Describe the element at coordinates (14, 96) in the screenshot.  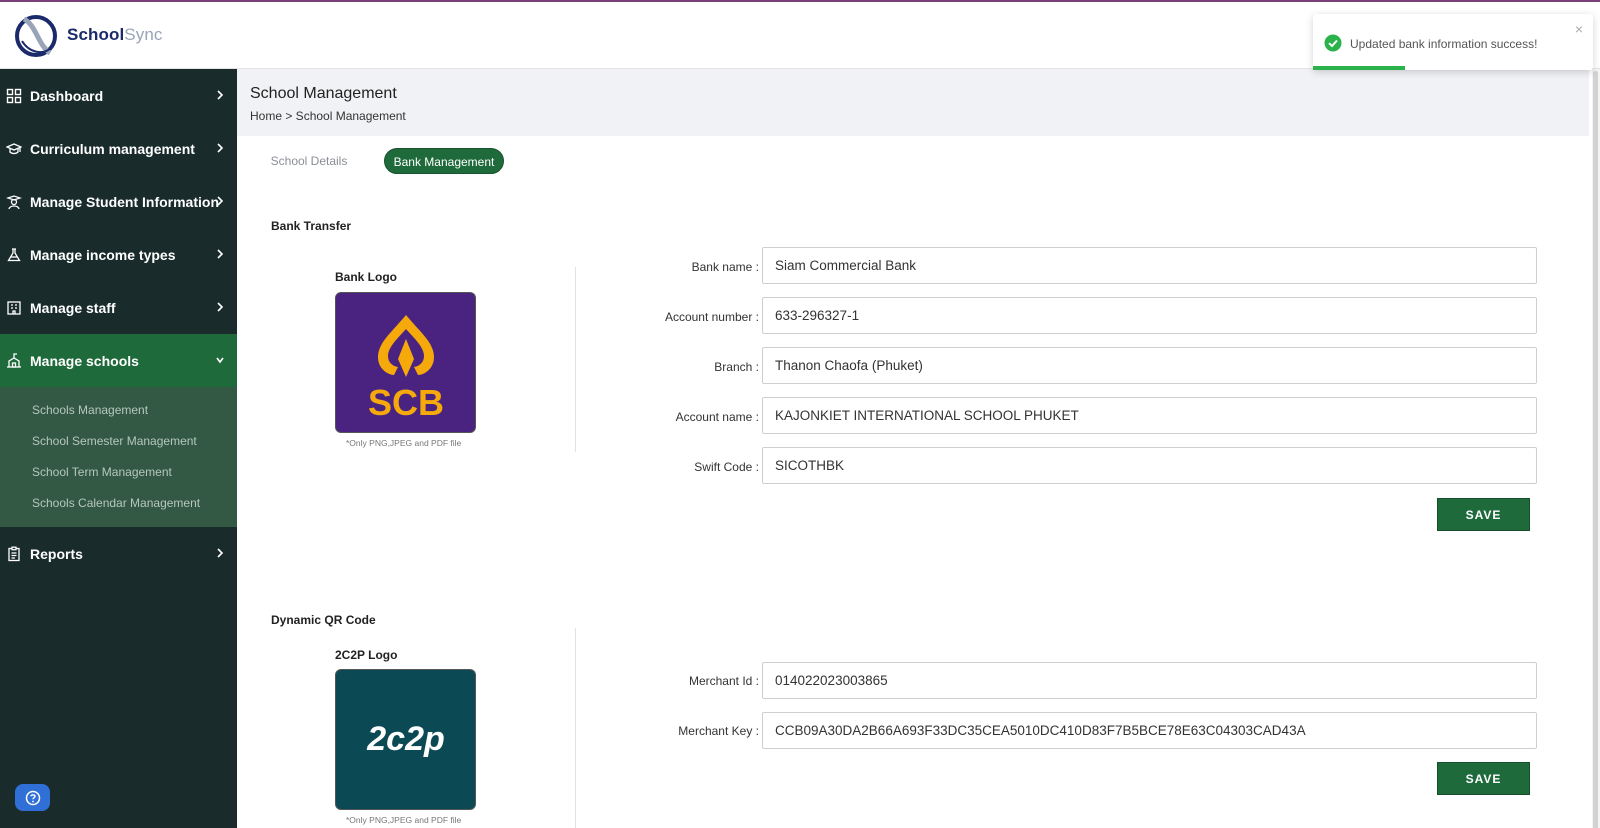
I see `grid-icon` at that location.